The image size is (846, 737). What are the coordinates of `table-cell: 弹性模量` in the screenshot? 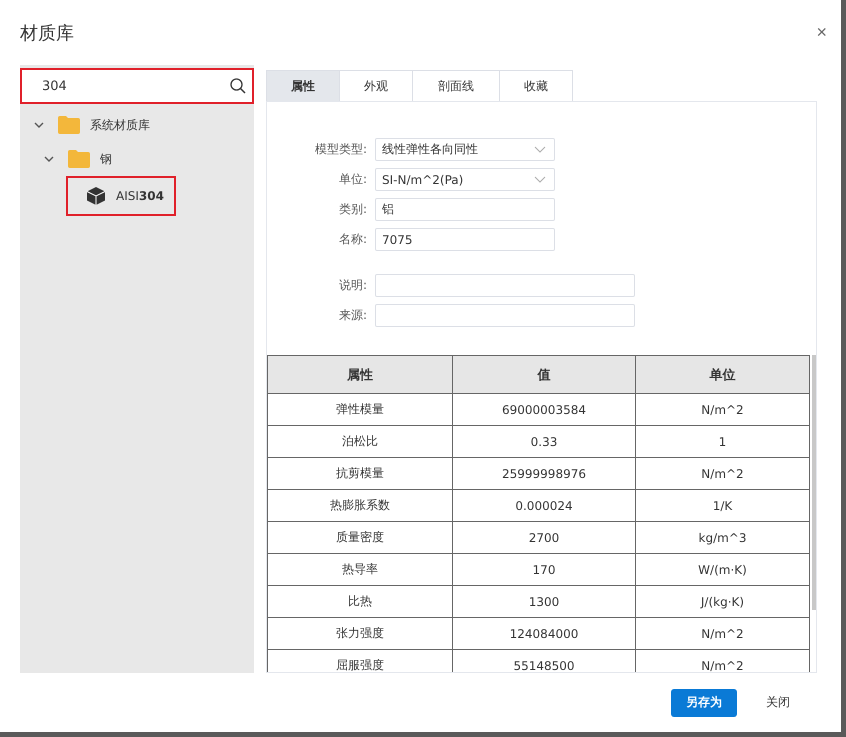 It's located at (360, 410).